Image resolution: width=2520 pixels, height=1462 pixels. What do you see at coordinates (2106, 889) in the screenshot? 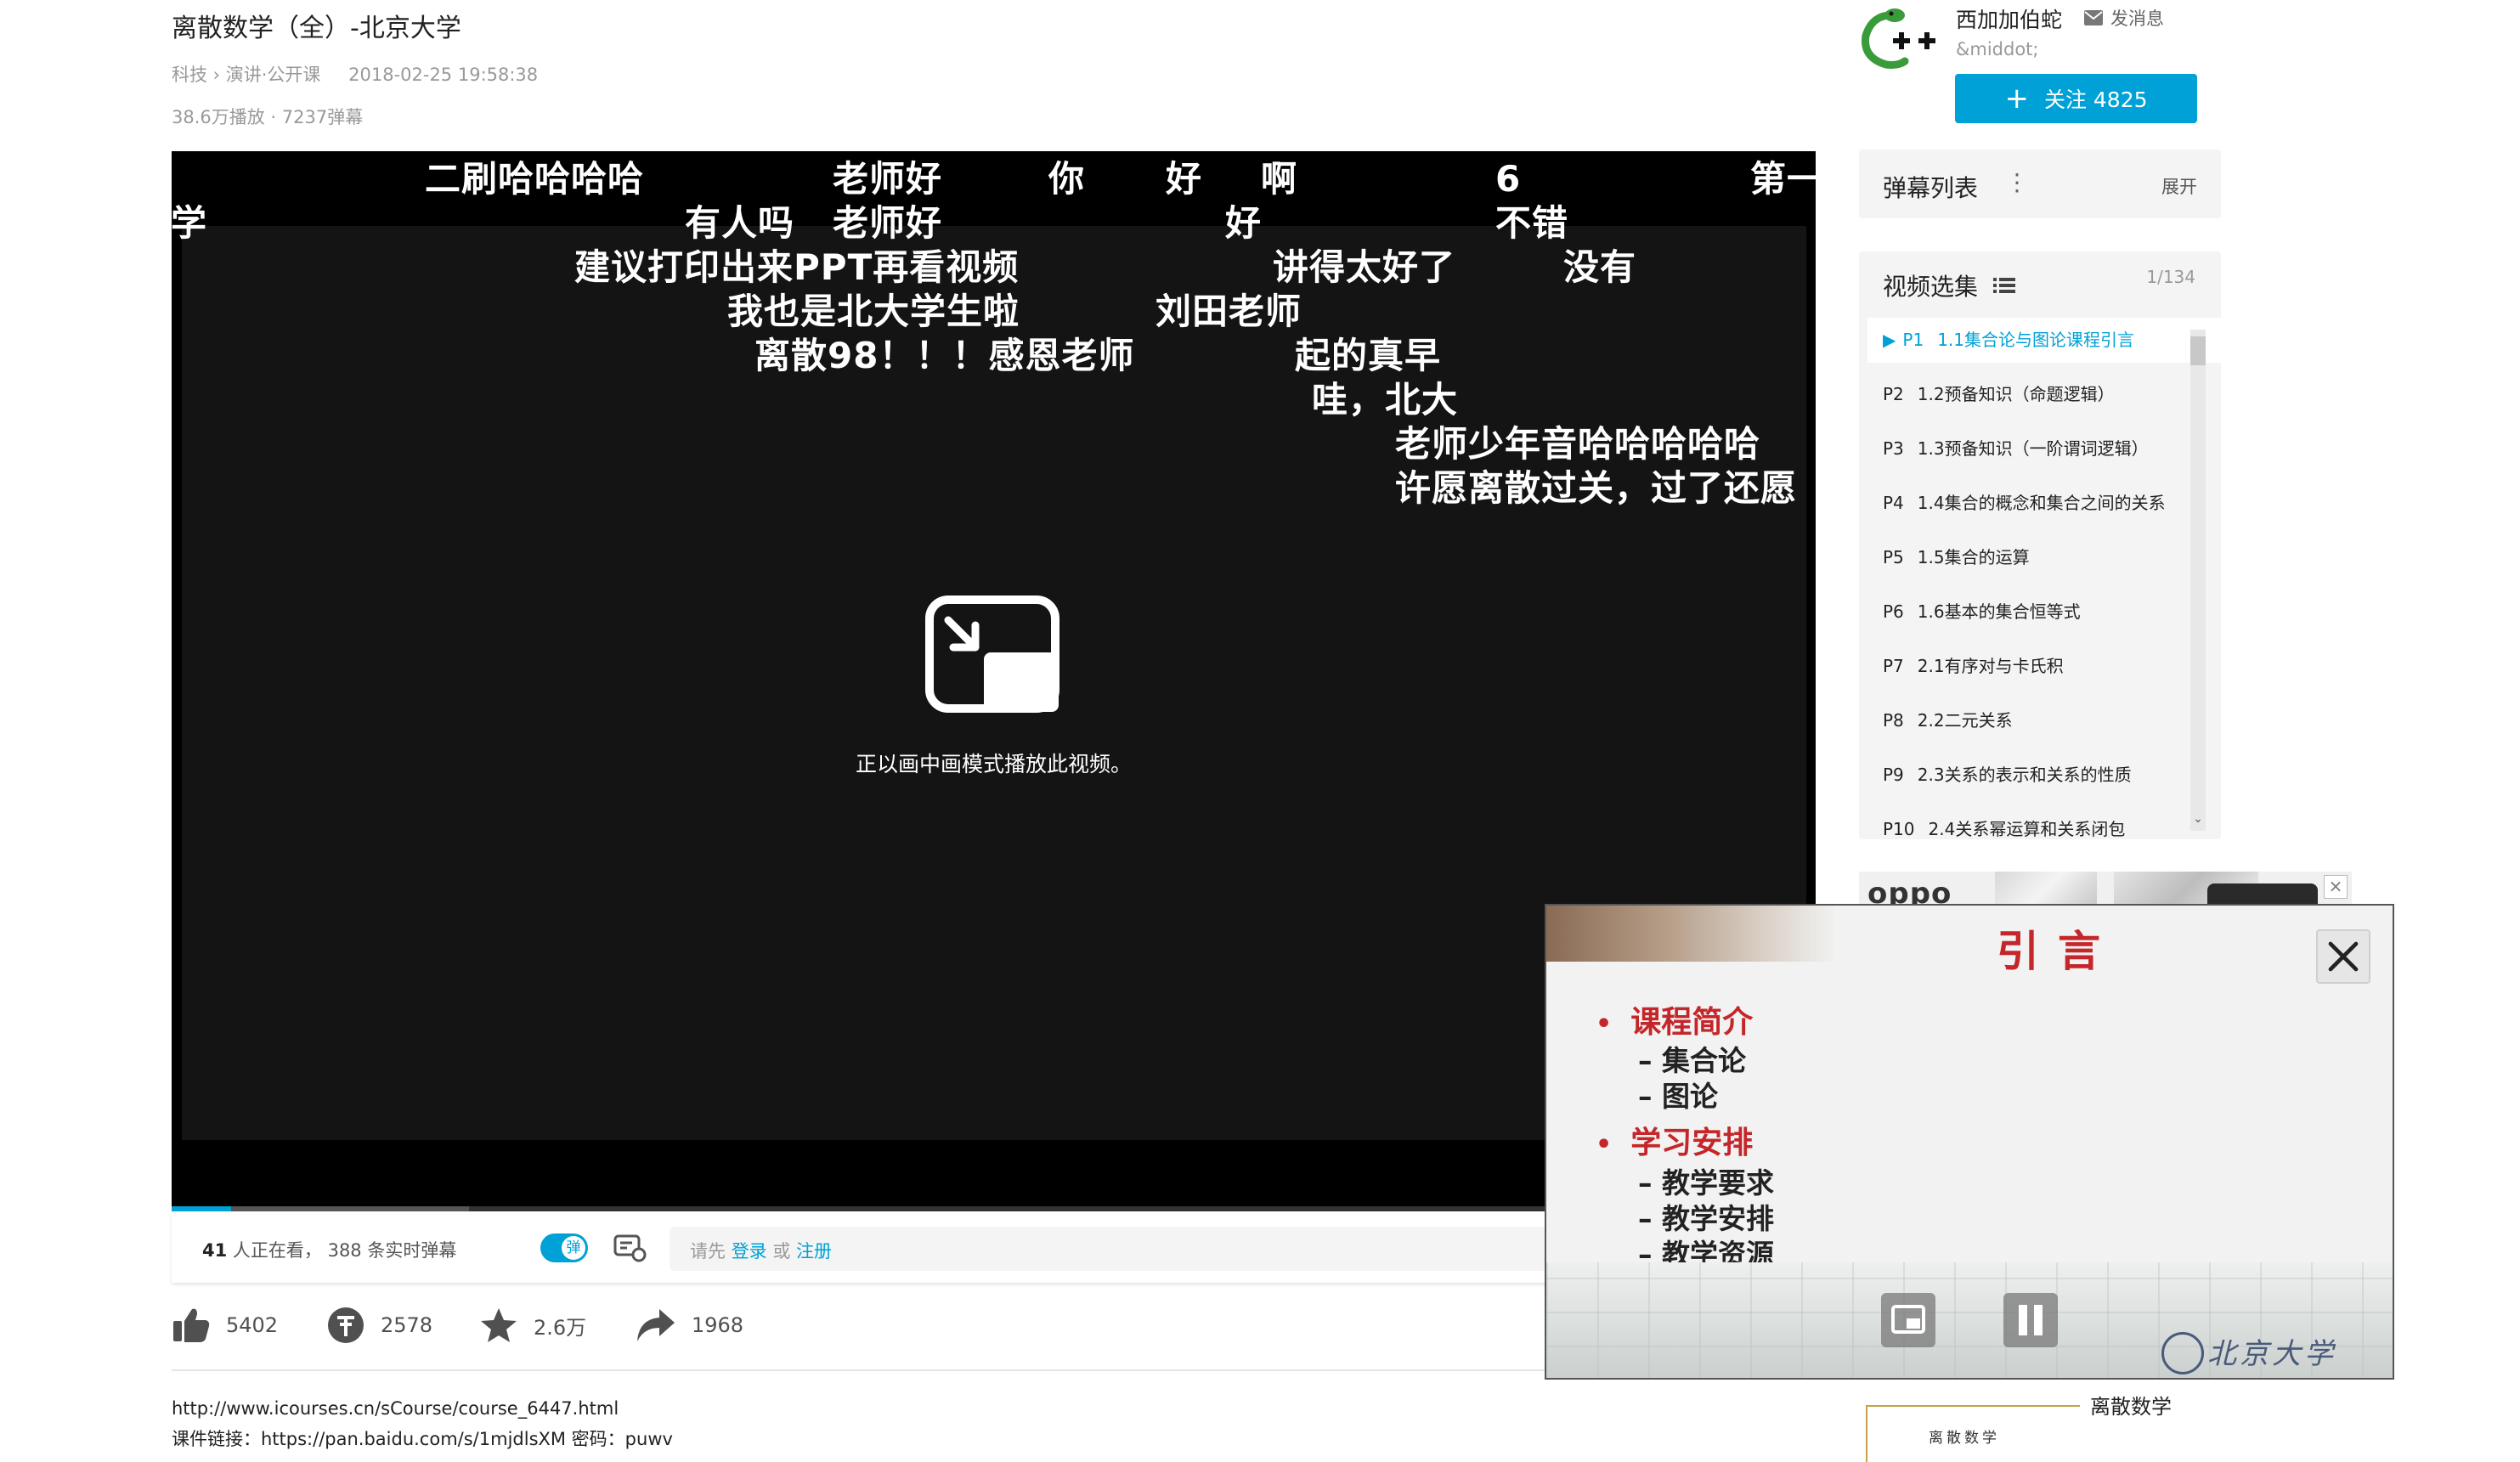
I see `ad-banner: oppo` at bounding box center [2106, 889].